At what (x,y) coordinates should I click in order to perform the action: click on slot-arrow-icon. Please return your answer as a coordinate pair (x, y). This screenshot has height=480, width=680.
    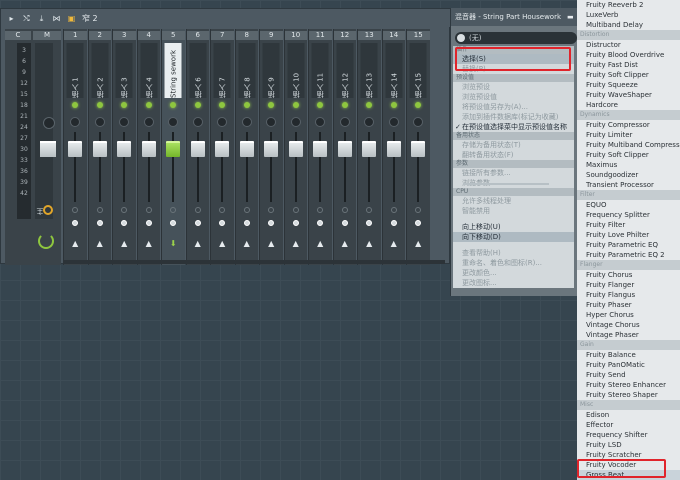
    Looking at the image, I should click on (461, 38).